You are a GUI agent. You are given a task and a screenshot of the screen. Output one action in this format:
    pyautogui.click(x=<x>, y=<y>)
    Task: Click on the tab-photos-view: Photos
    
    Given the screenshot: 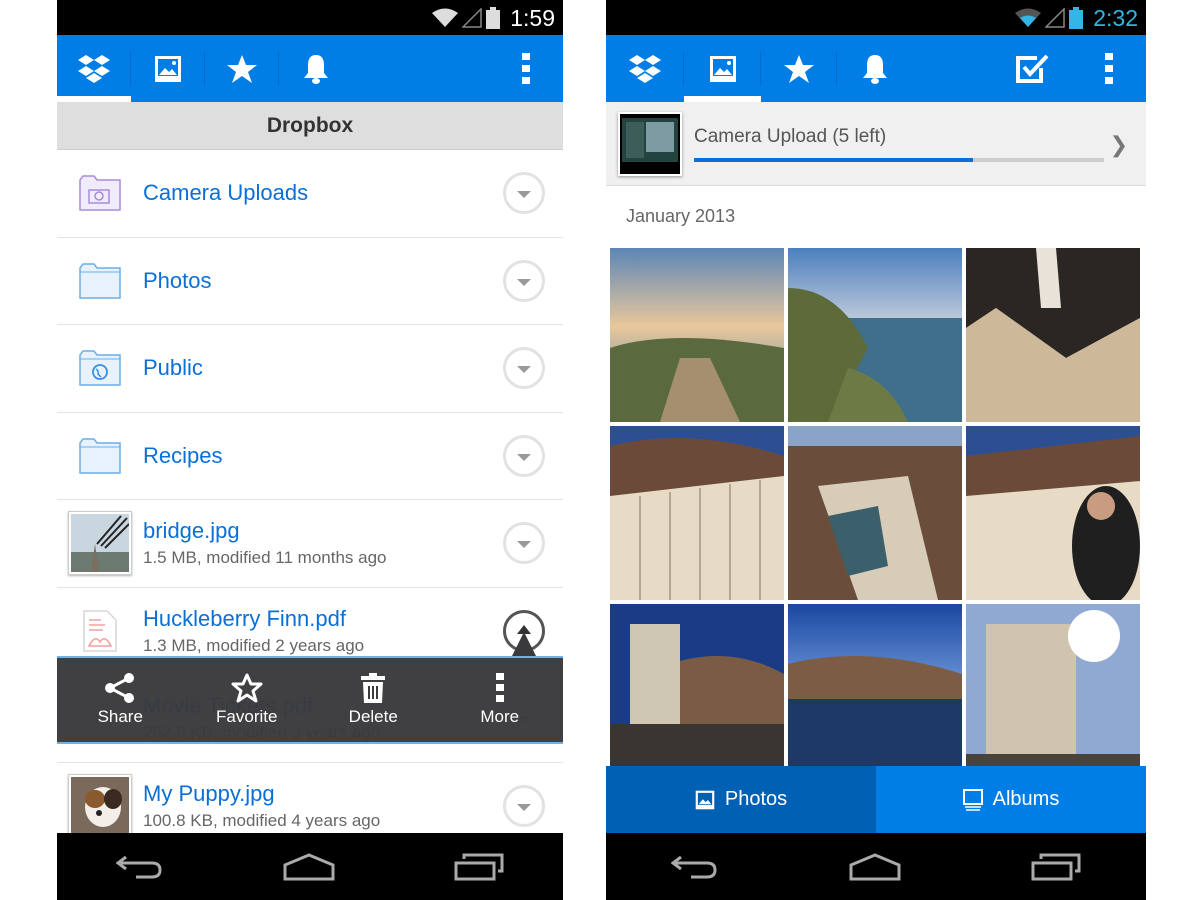 What is the action you would take?
    pyautogui.click(x=741, y=799)
    